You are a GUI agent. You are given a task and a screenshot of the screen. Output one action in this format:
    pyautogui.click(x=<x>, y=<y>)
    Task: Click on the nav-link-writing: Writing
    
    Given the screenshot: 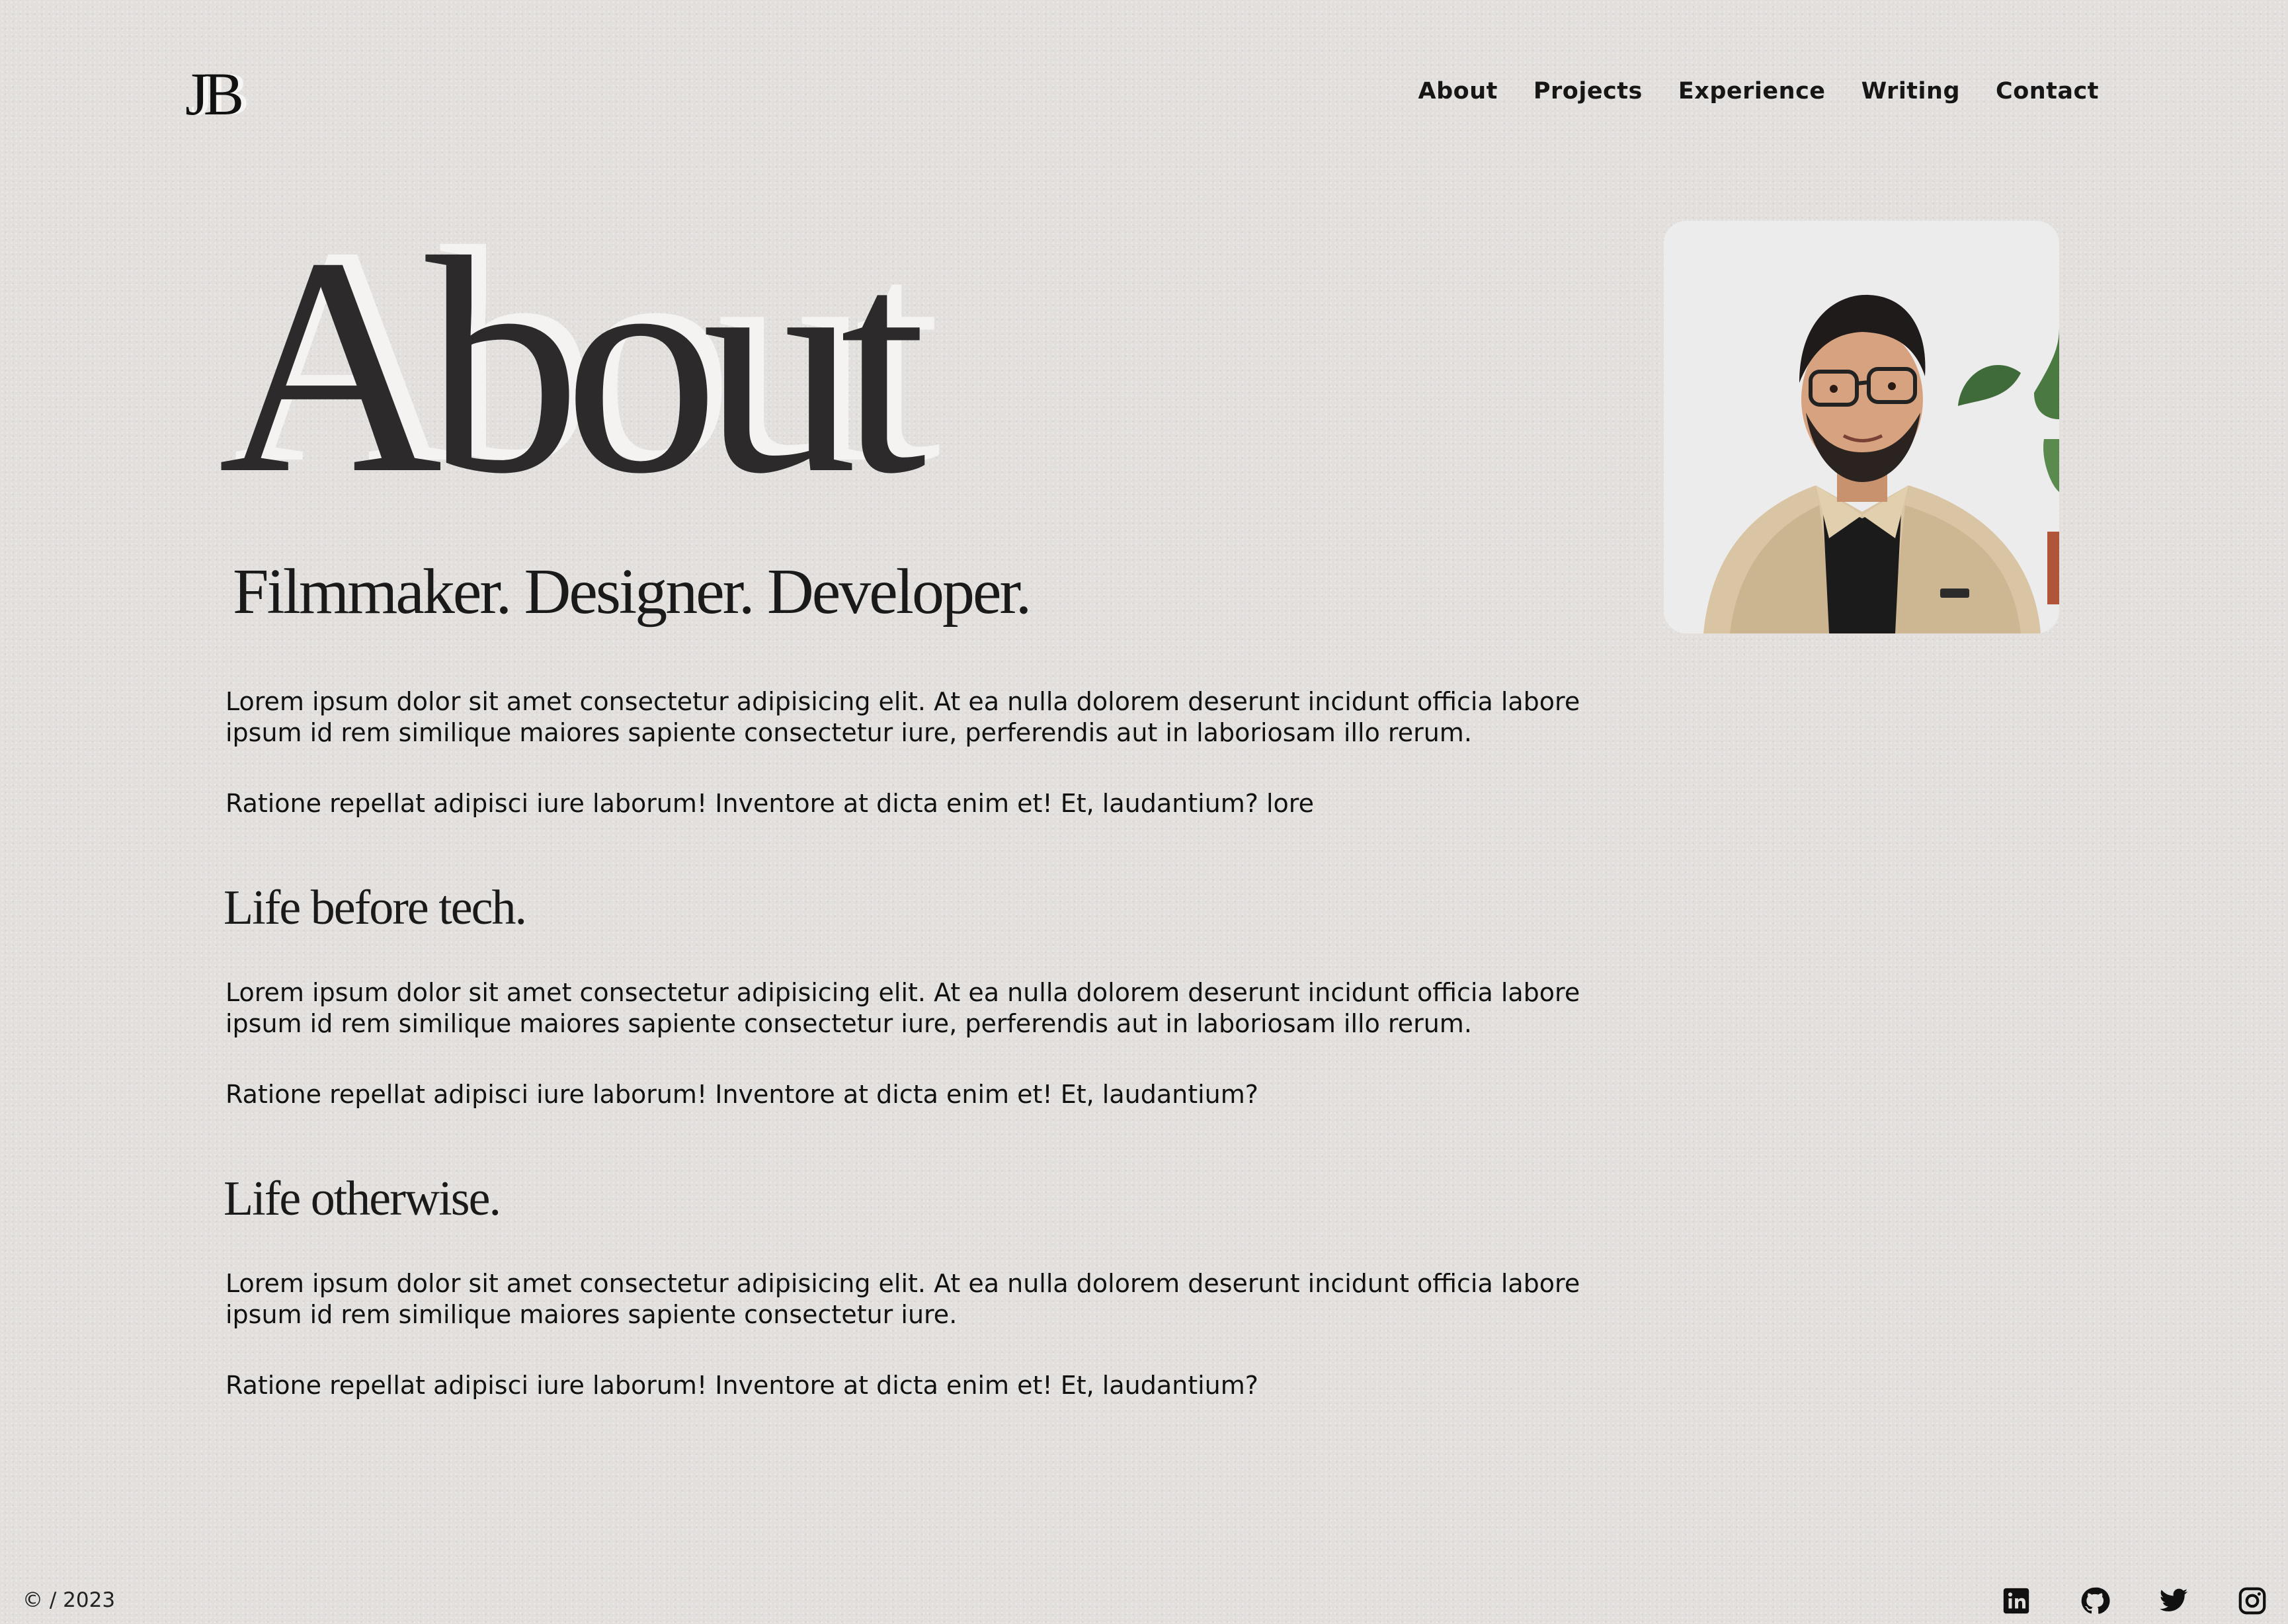 What is the action you would take?
    pyautogui.click(x=1910, y=91)
    